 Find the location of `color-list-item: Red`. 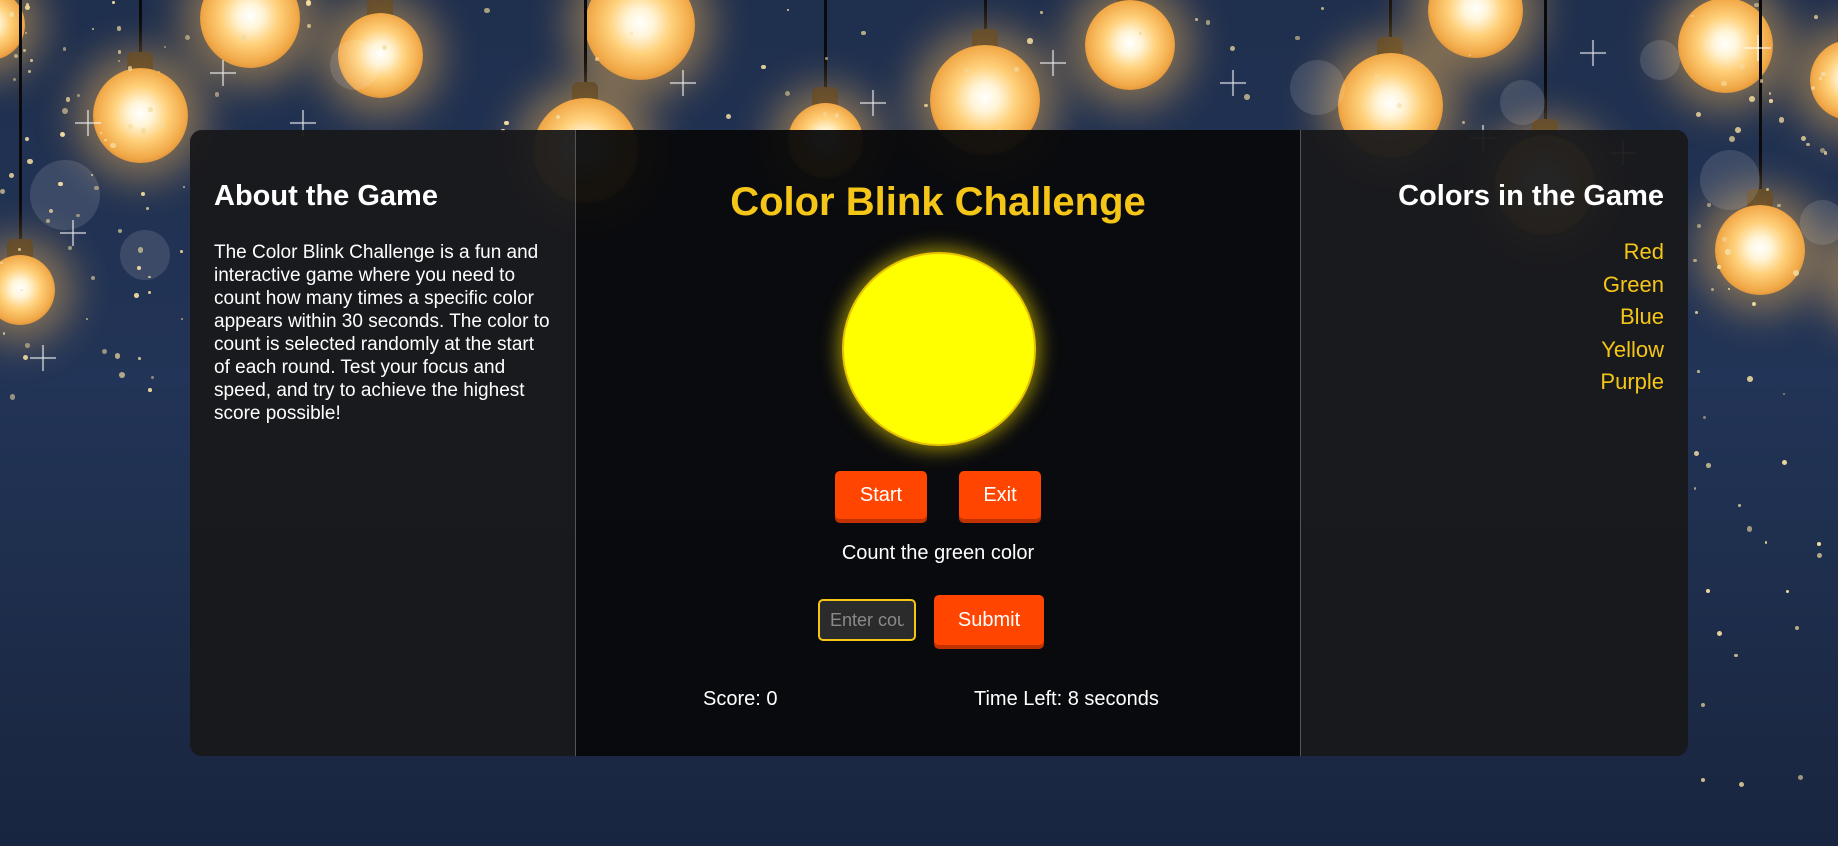

color-list-item: Red is located at coordinates (1643, 251).